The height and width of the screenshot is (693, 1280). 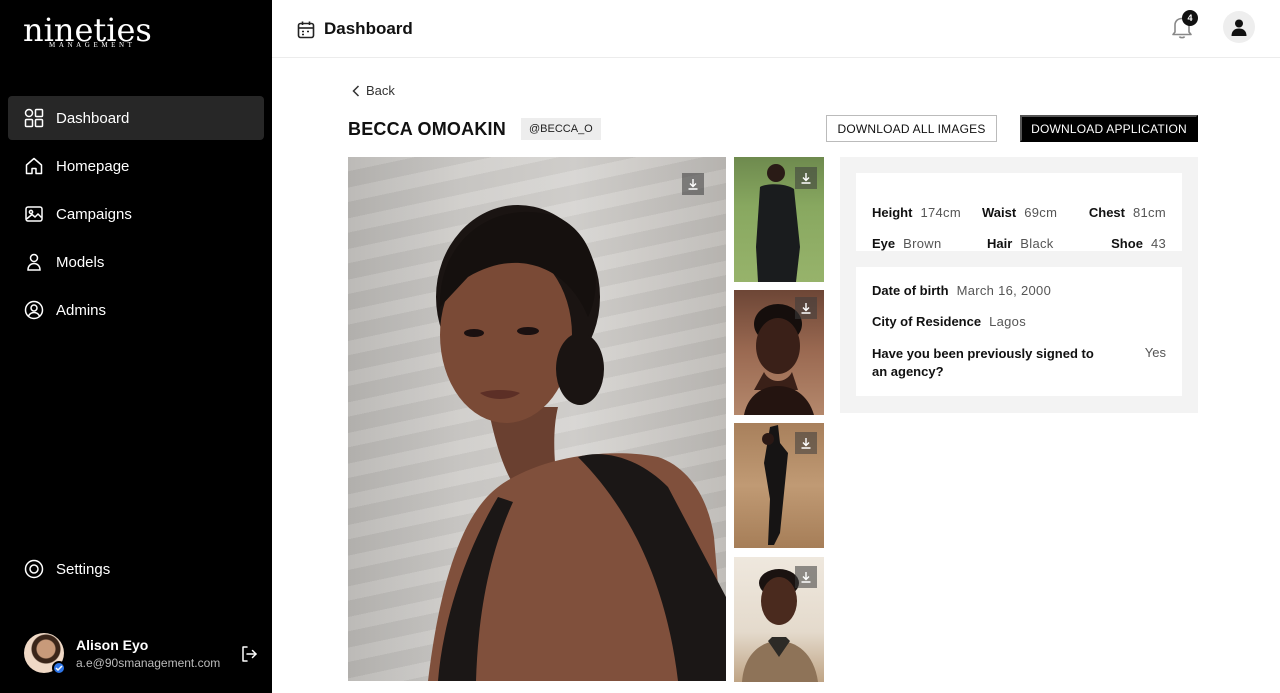 What do you see at coordinates (368, 28) in the screenshot?
I see `page-title: Dashboard` at bounding box center [368, 28].